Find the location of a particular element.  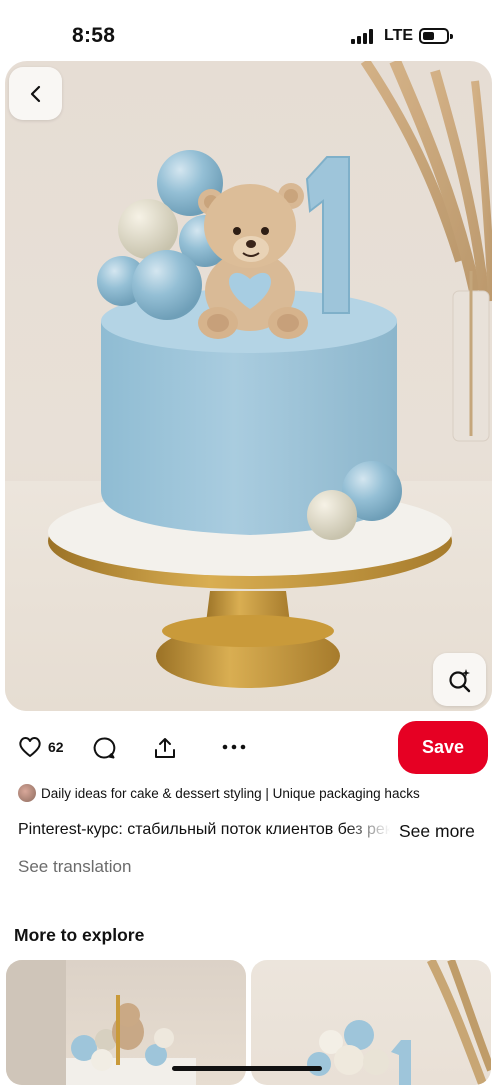

save-button: Save is located at coordinates (443, 747).